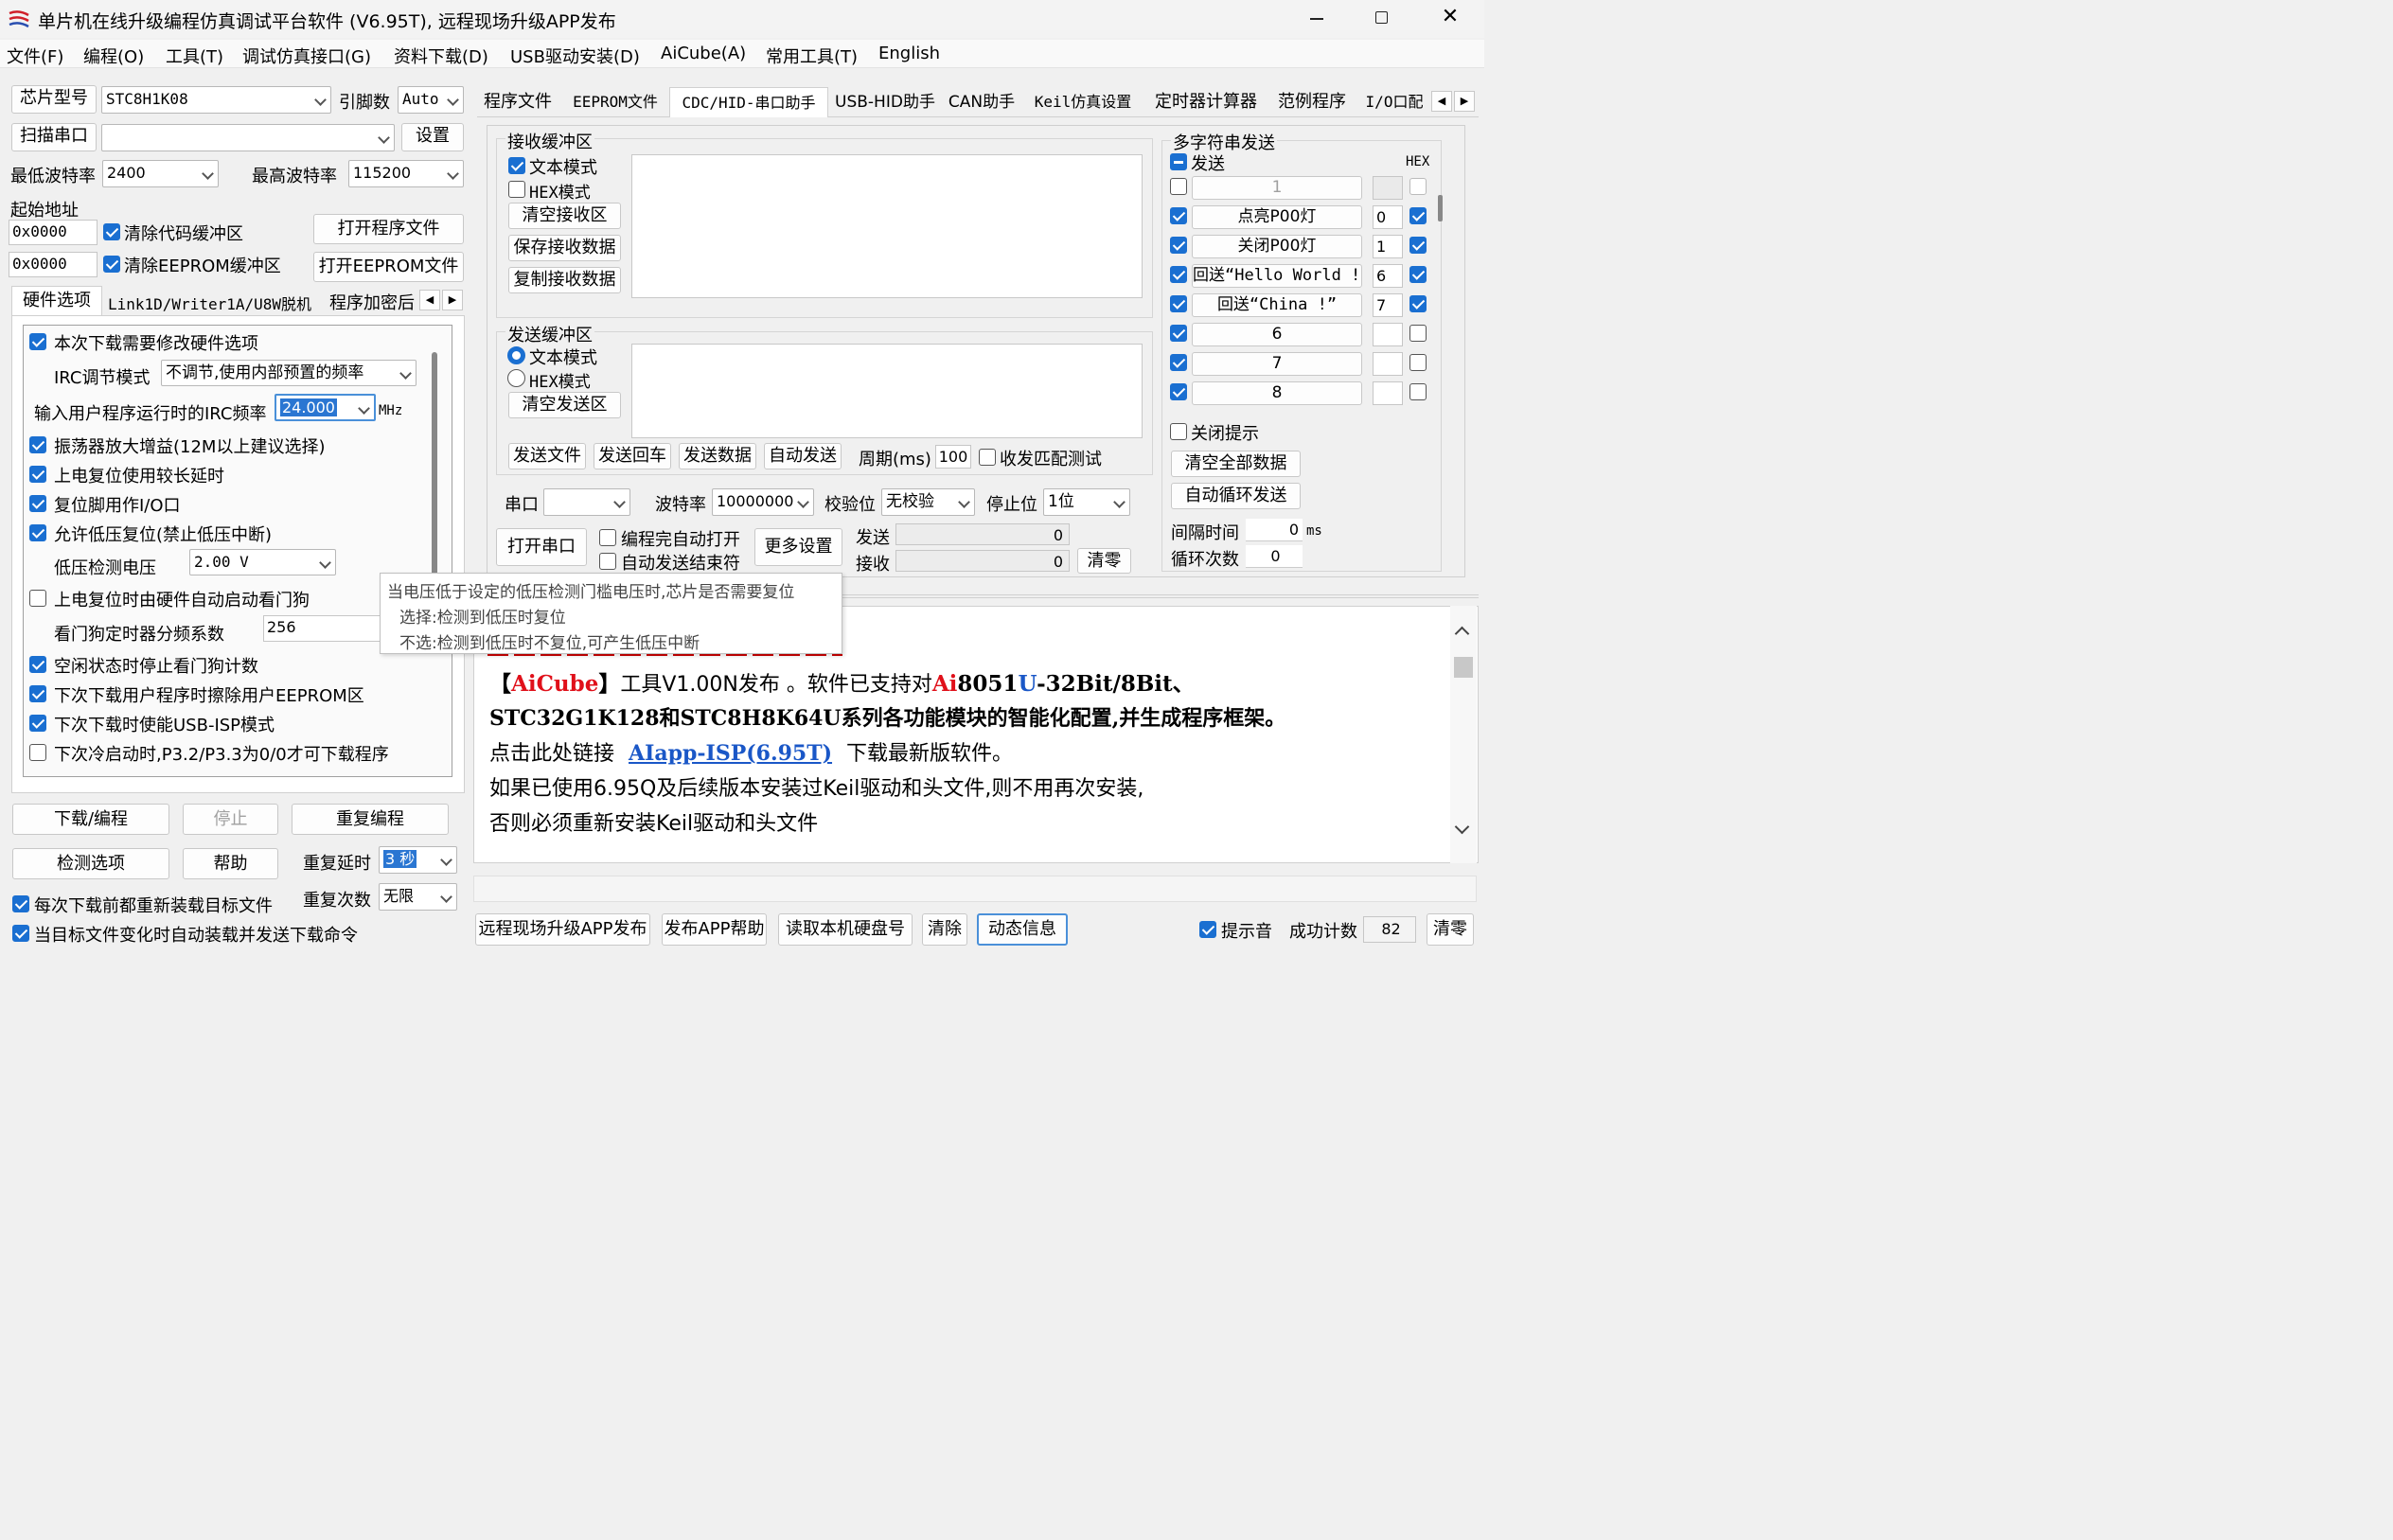  Describe the element at coordinates (615, 102) in the screenshot. I see `tab-eeprom-file: EEPROM文件` at that location.